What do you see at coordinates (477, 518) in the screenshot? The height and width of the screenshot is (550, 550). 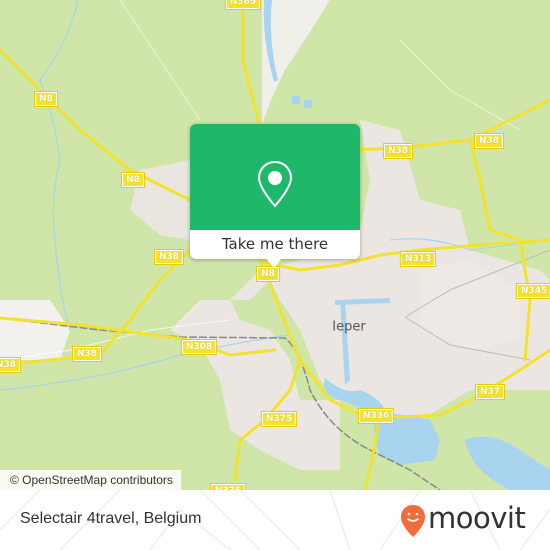 I see `moovit-wordmark: moovit` at bounding box center [477, 518].